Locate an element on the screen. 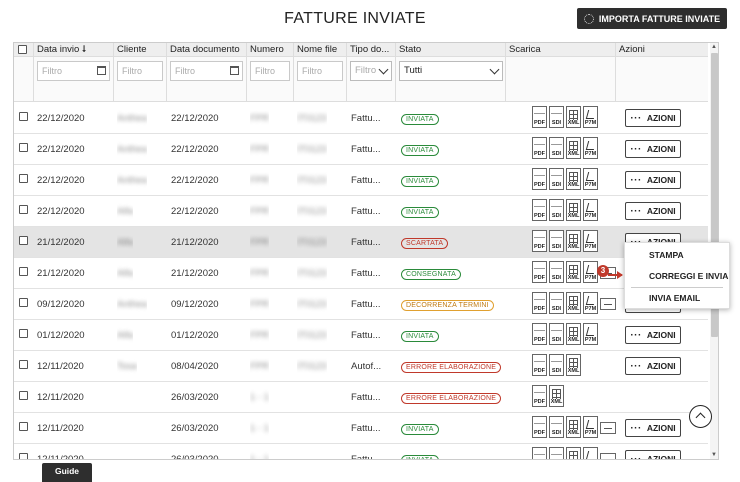 The width and height of the screenshot is (740, 482). col-data-documento: Data documento is located at coordinates (207, 50).